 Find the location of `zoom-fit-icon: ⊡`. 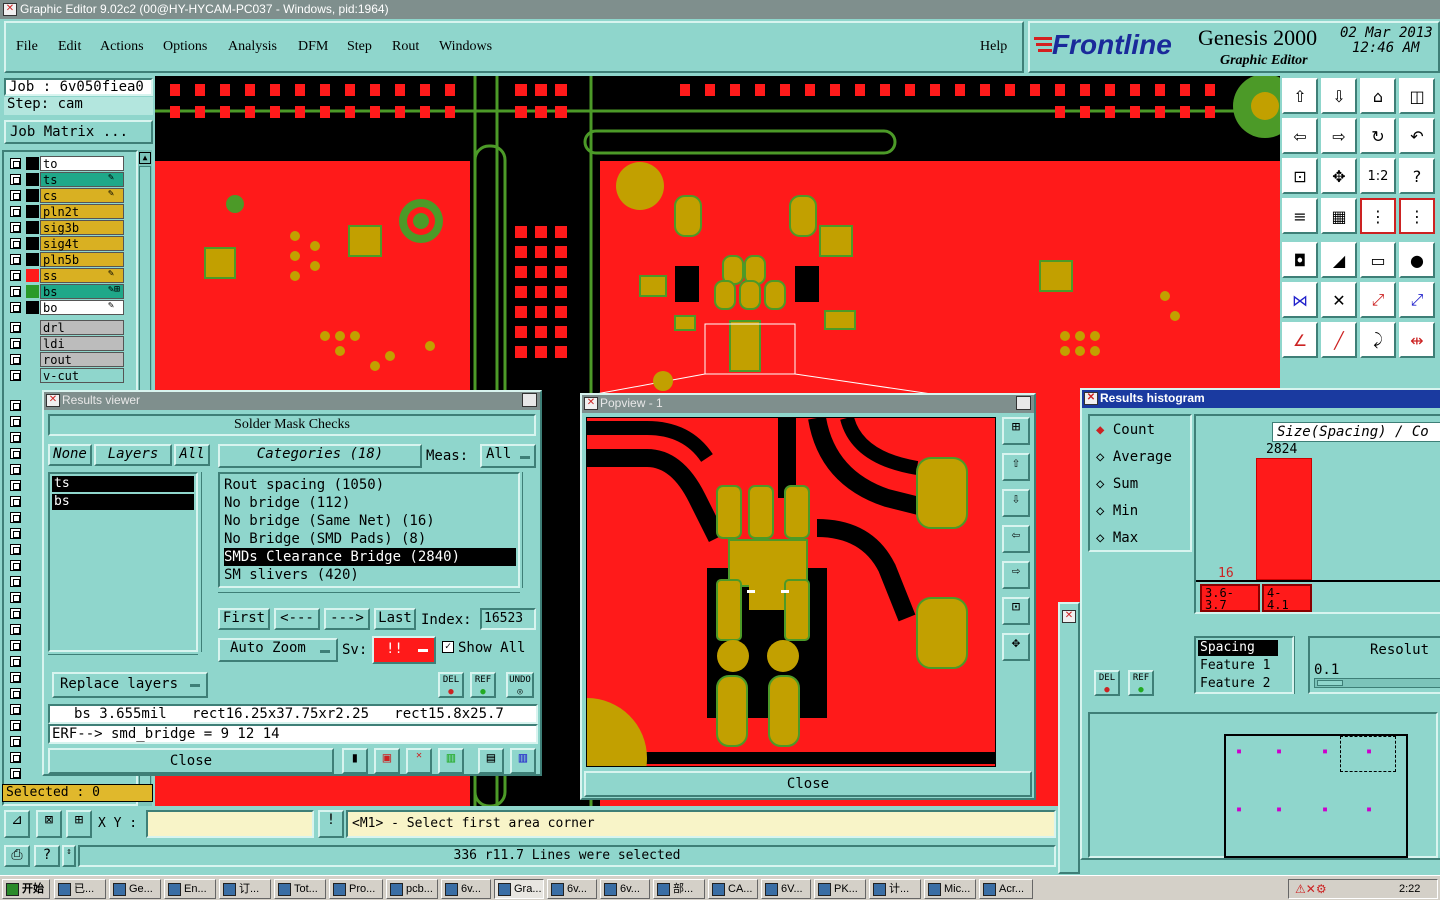

zoom-fit-icon: ⊡ is located at coordinates (1016, 611).